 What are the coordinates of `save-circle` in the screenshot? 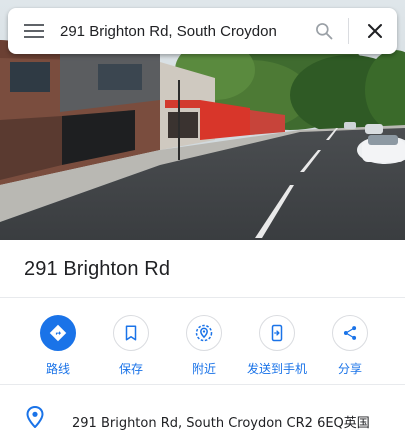 It's located at (131, 333).